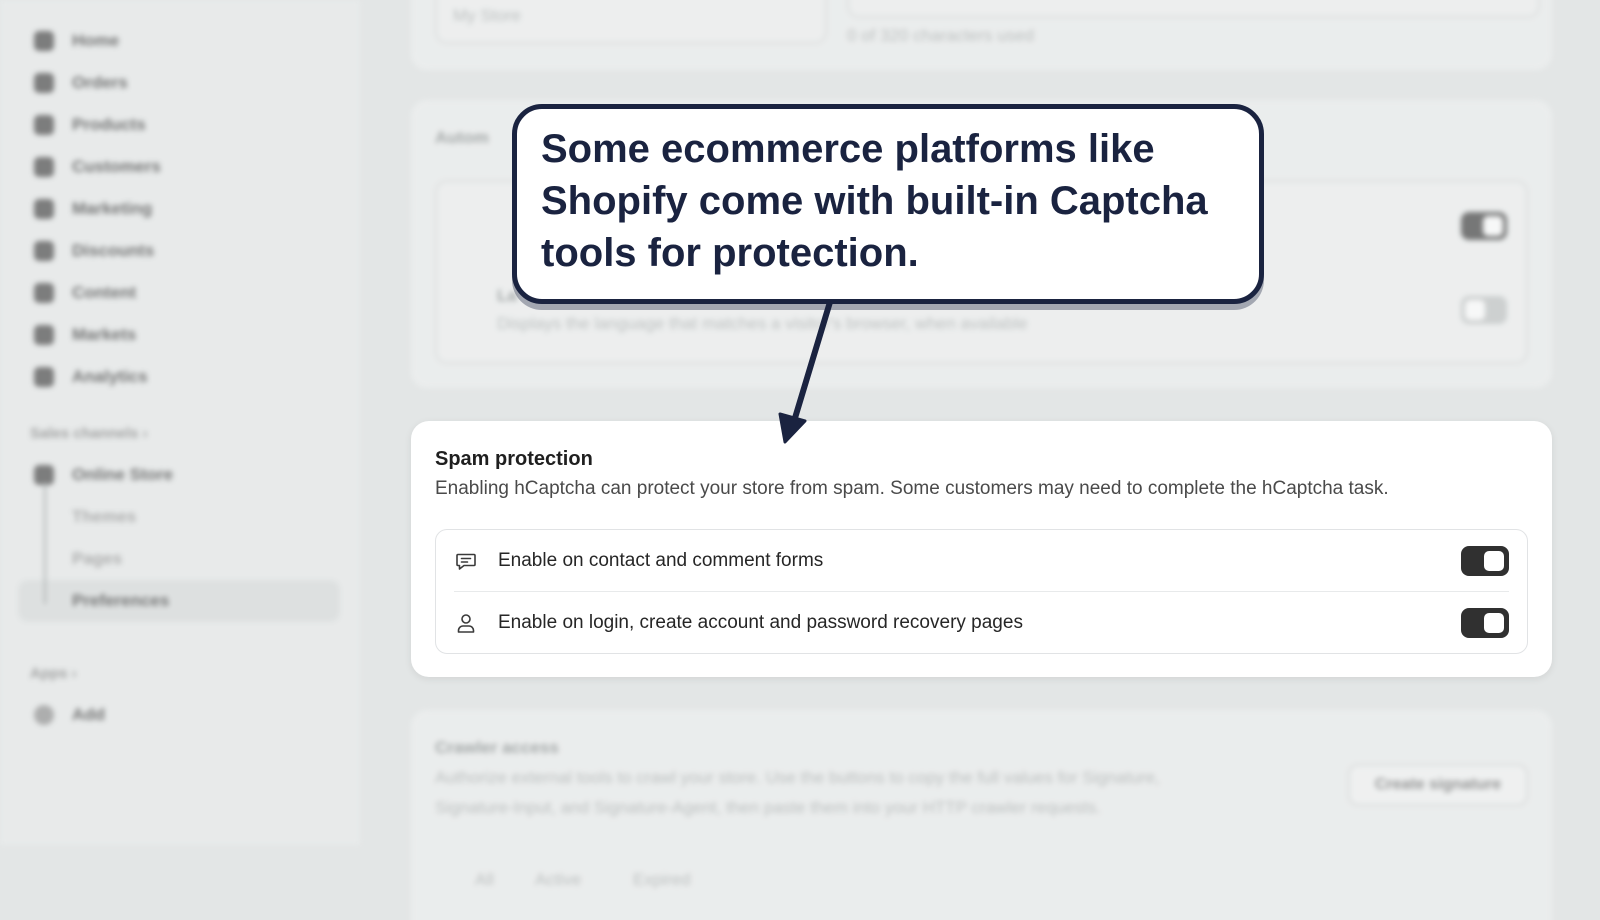  I want to click on tree-line, so click(45, 543).